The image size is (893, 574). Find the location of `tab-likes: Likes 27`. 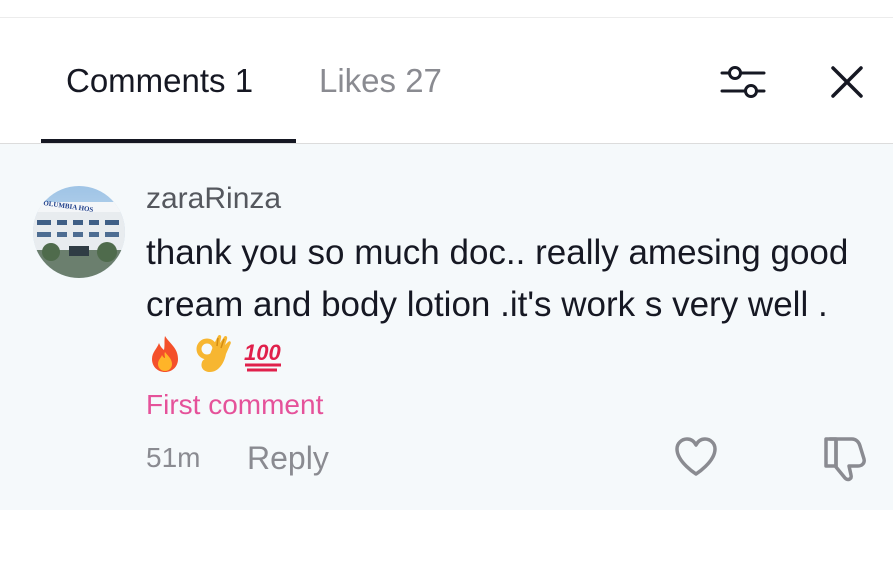

tab-likes: Likes 27 is located at coordinates (380, 81).